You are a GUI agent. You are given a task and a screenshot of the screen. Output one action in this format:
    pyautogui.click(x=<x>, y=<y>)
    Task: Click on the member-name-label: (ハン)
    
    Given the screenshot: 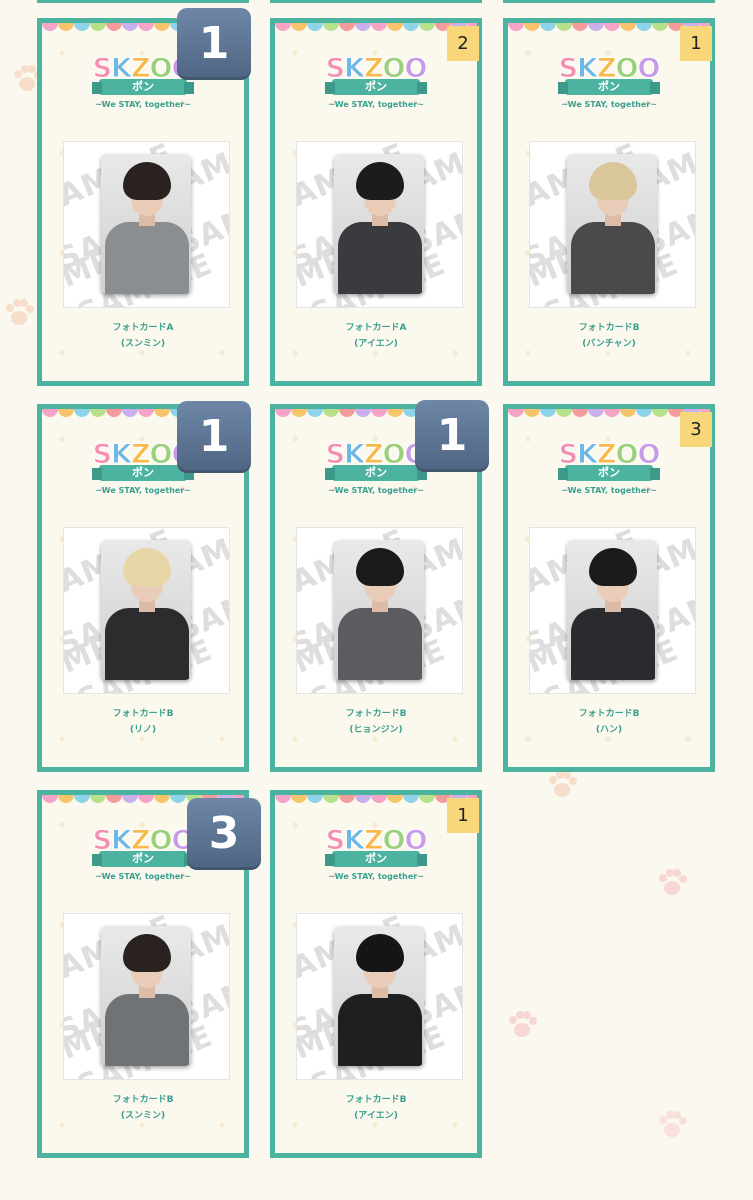 What is the action you would take?
    pyautogui.click(x=609, y=730)
    